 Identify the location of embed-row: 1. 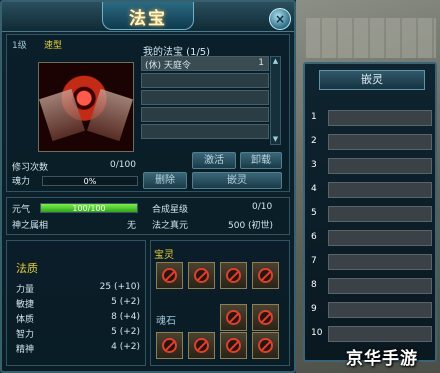
(371, 118).